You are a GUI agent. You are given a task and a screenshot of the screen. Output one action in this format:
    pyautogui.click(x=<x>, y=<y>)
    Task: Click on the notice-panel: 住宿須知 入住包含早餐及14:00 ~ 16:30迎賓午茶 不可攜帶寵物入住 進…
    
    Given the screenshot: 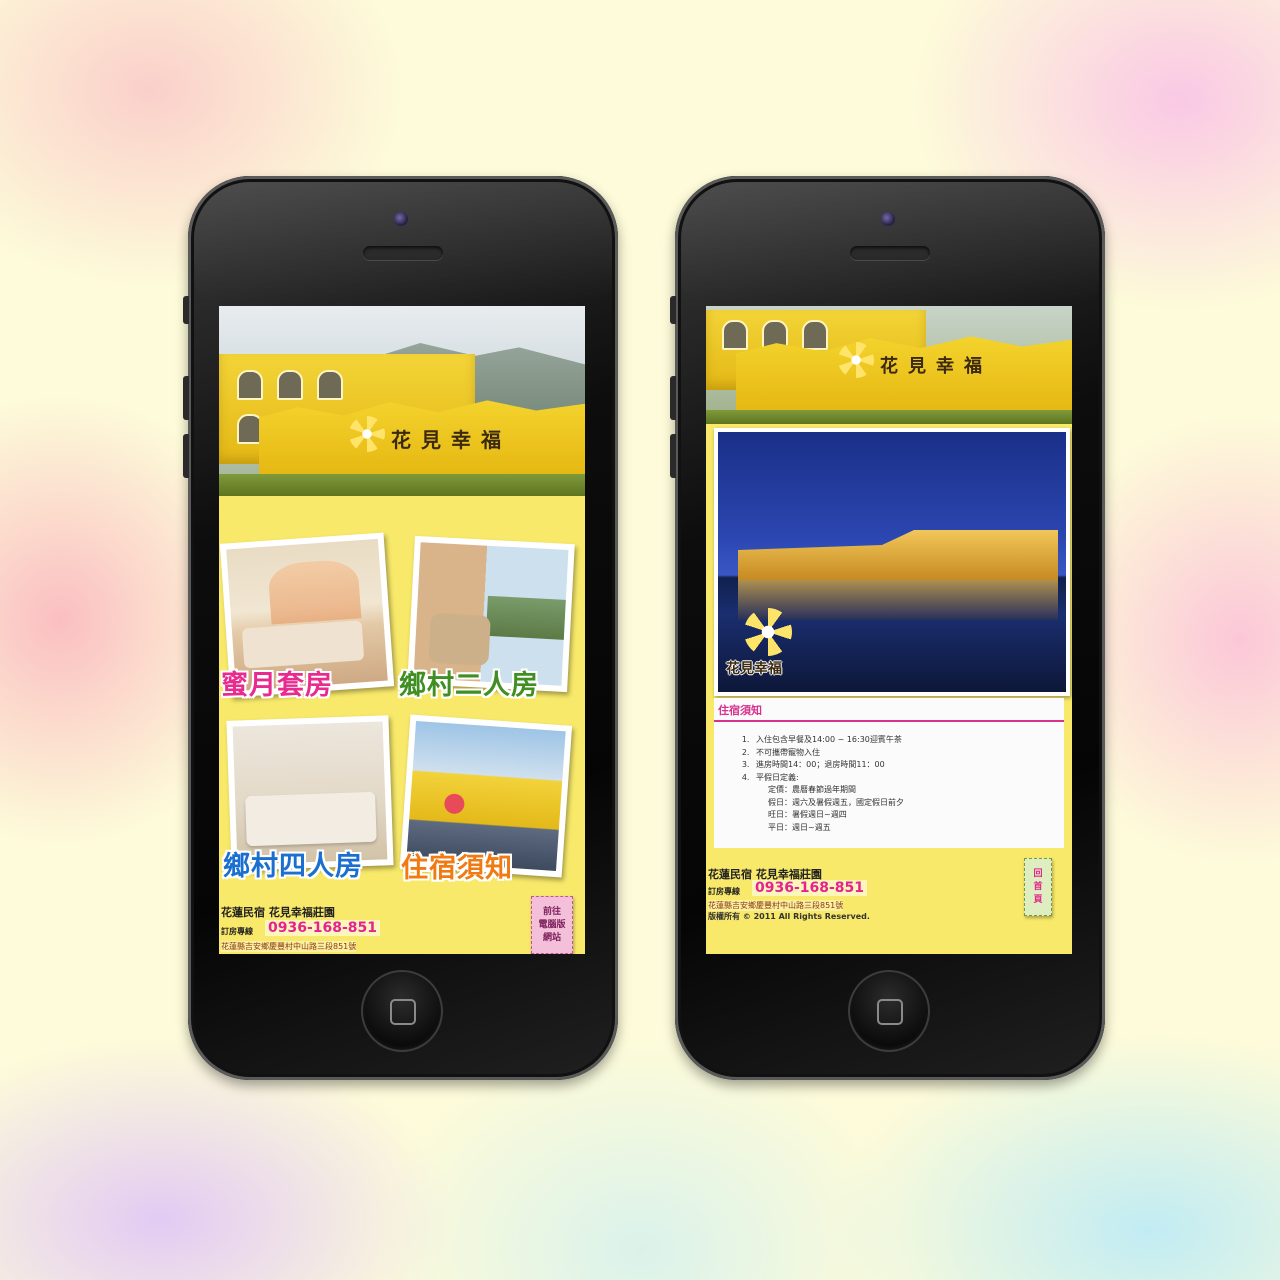 What is the action you would take?
    pyautogui.click(x=889, y=773)
    